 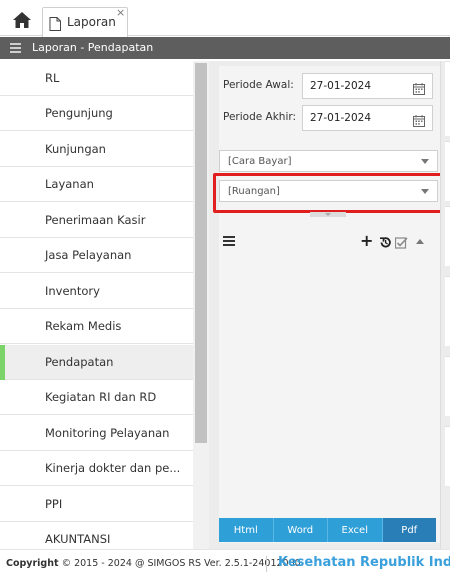 I want to click on nav-item-jasa-pelayanan: Jasa Pelayanan, so click(x=96, y=255).